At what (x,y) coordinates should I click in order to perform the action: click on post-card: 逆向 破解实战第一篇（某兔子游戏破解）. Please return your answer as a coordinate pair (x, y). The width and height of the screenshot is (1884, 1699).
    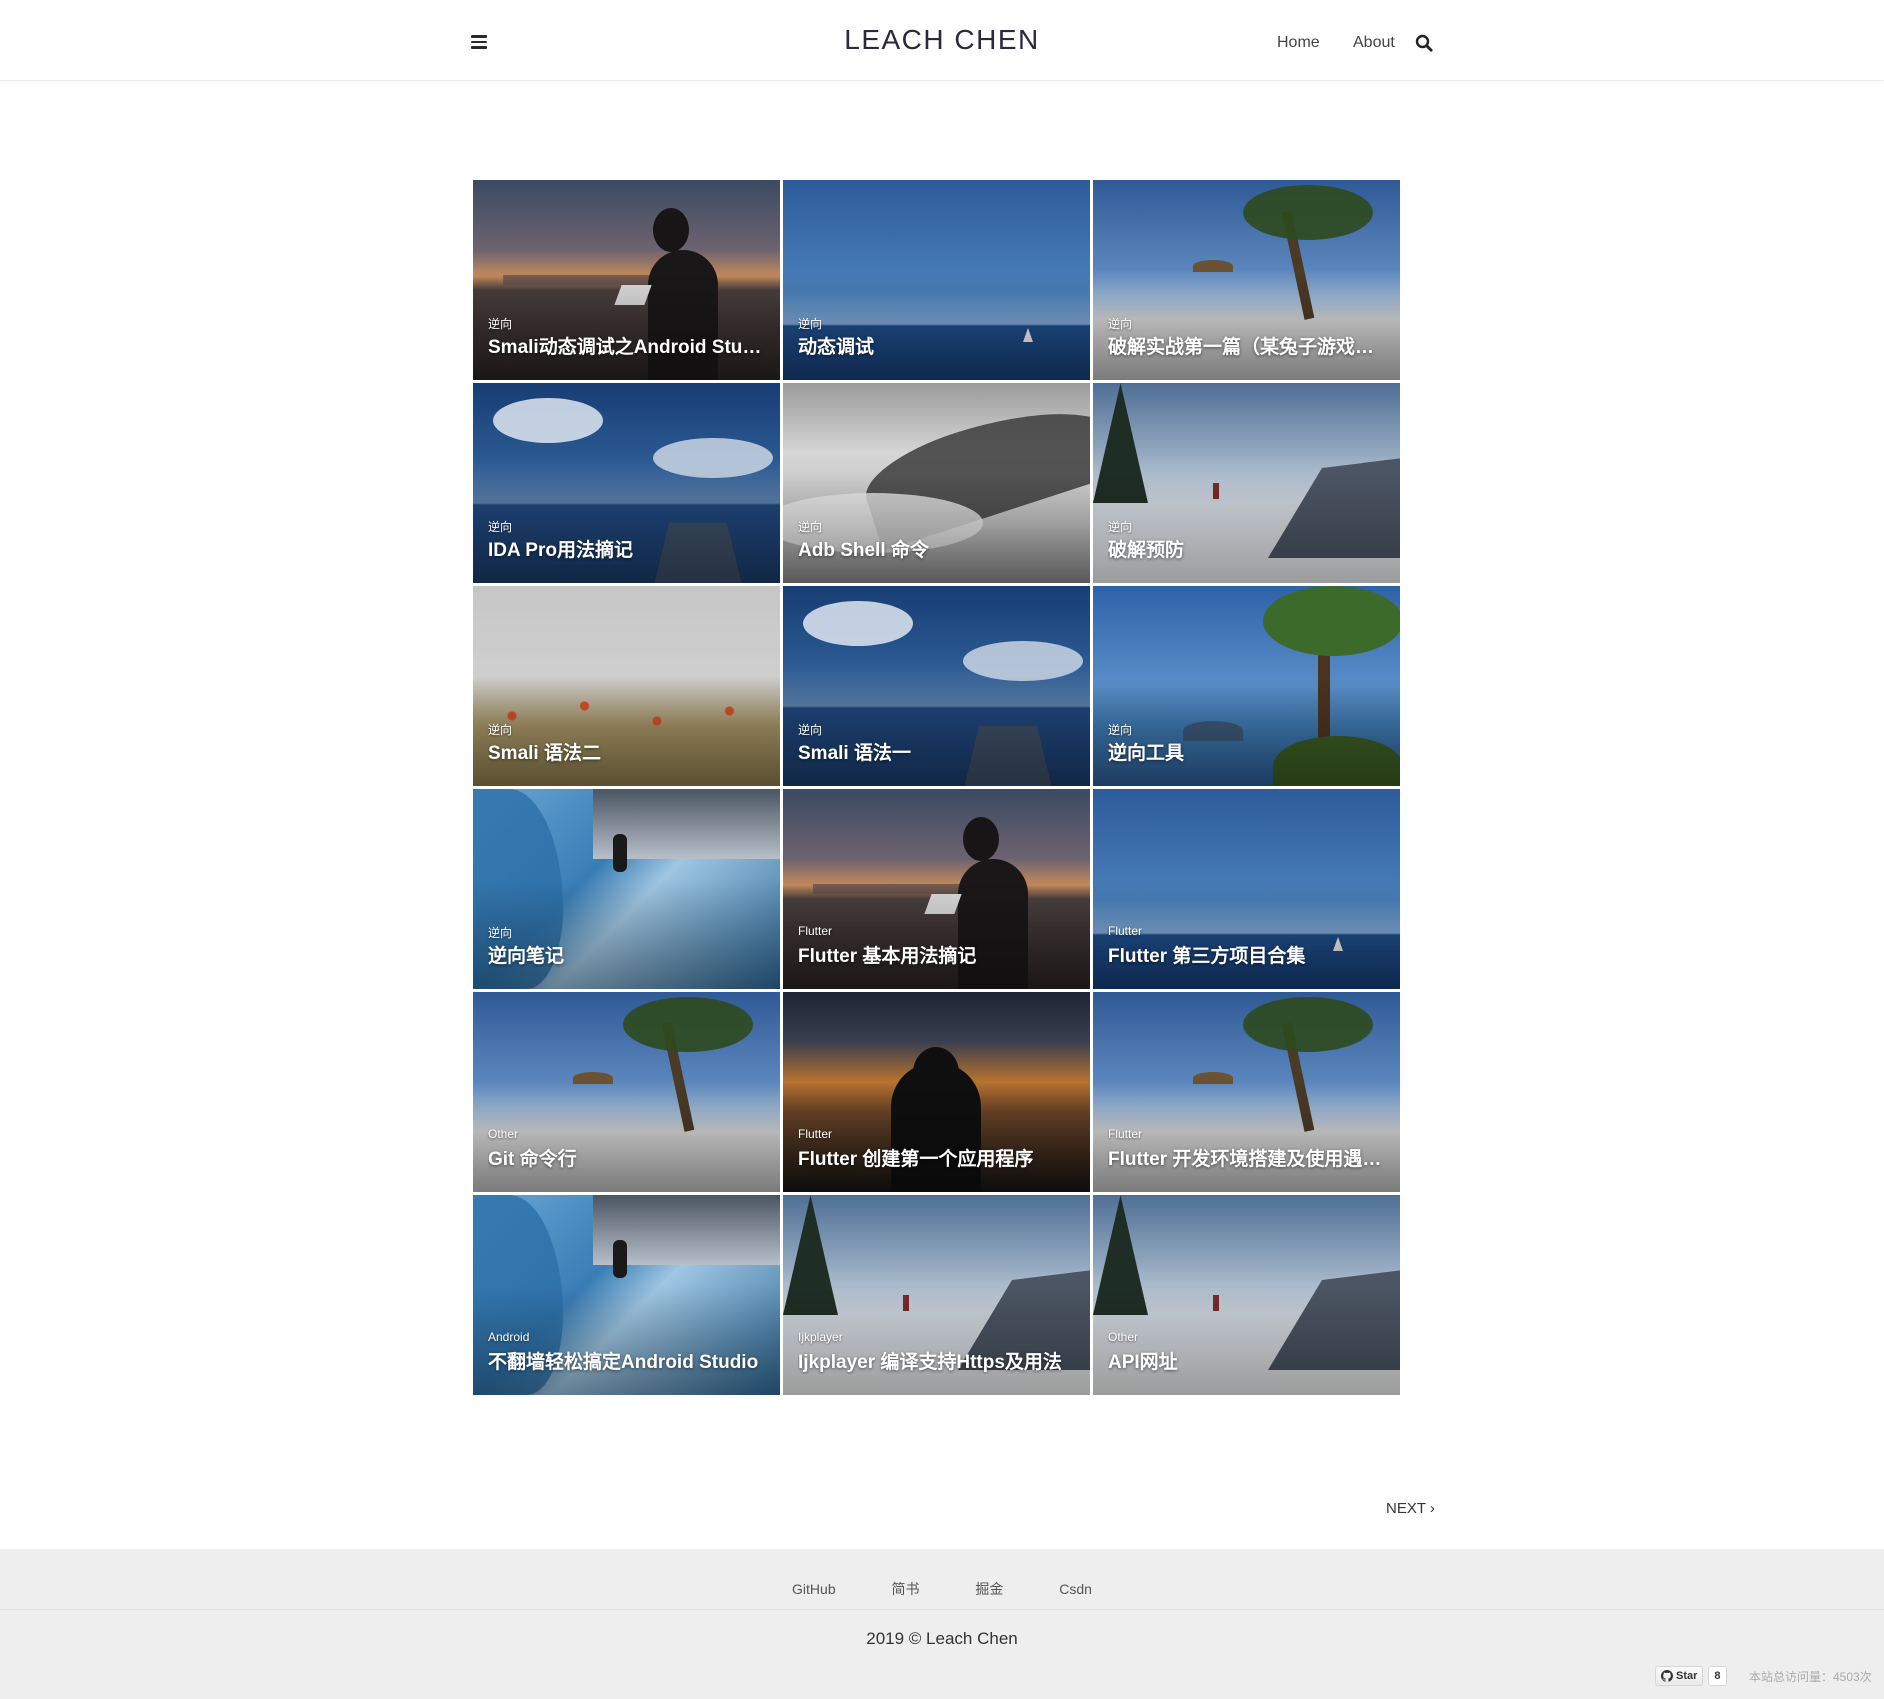
    Looking at the image, I should click on (1246, 280).